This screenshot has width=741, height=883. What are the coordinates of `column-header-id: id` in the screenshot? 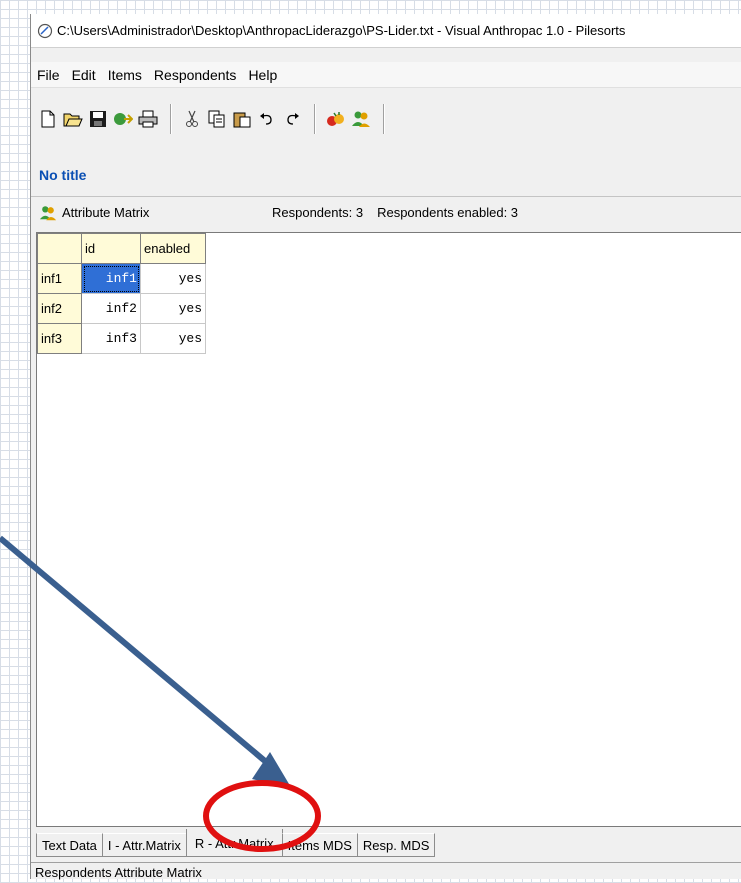 It's located at (111, 248).